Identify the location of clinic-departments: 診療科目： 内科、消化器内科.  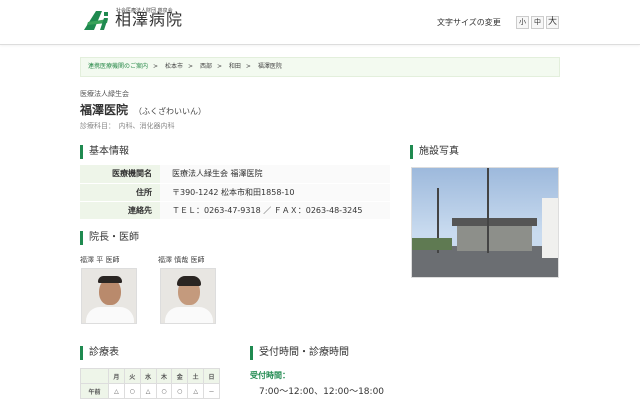
(127, 126).